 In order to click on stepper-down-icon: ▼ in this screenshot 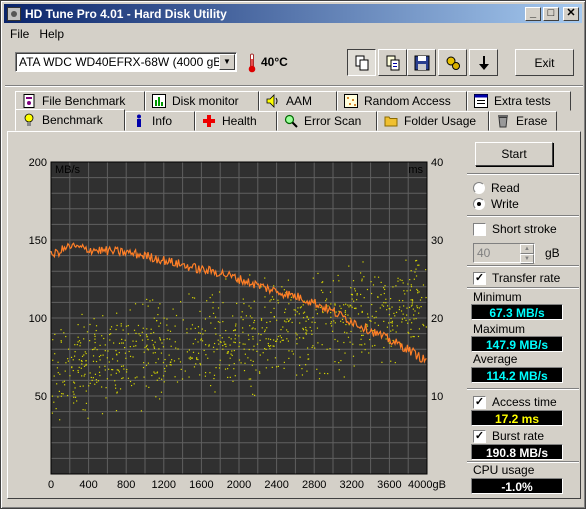, I will do `click(527, 259)`.